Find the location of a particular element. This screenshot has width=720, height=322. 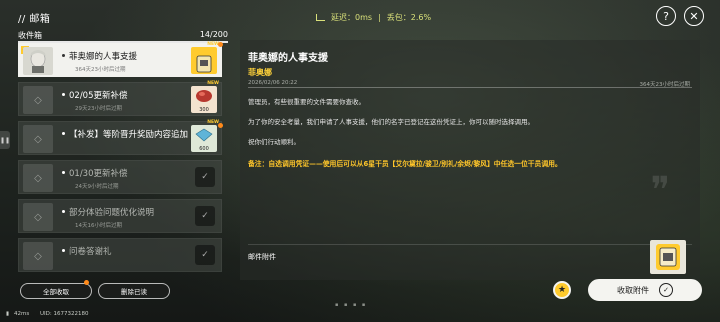

mail-title: 问卷答谢礼 is located at coordinates (90, 252).